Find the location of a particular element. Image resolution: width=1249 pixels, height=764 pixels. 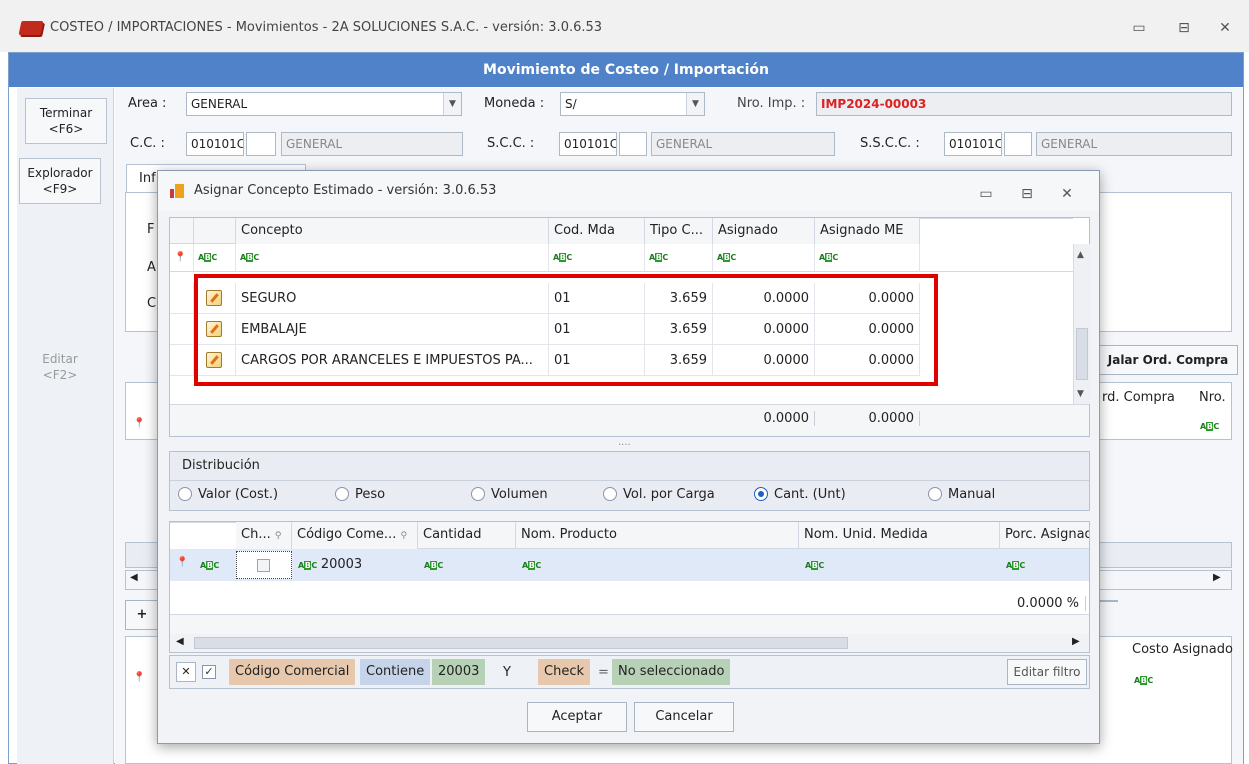

dialog-close-icon: ✕ is located at coordinates (1067, 194).